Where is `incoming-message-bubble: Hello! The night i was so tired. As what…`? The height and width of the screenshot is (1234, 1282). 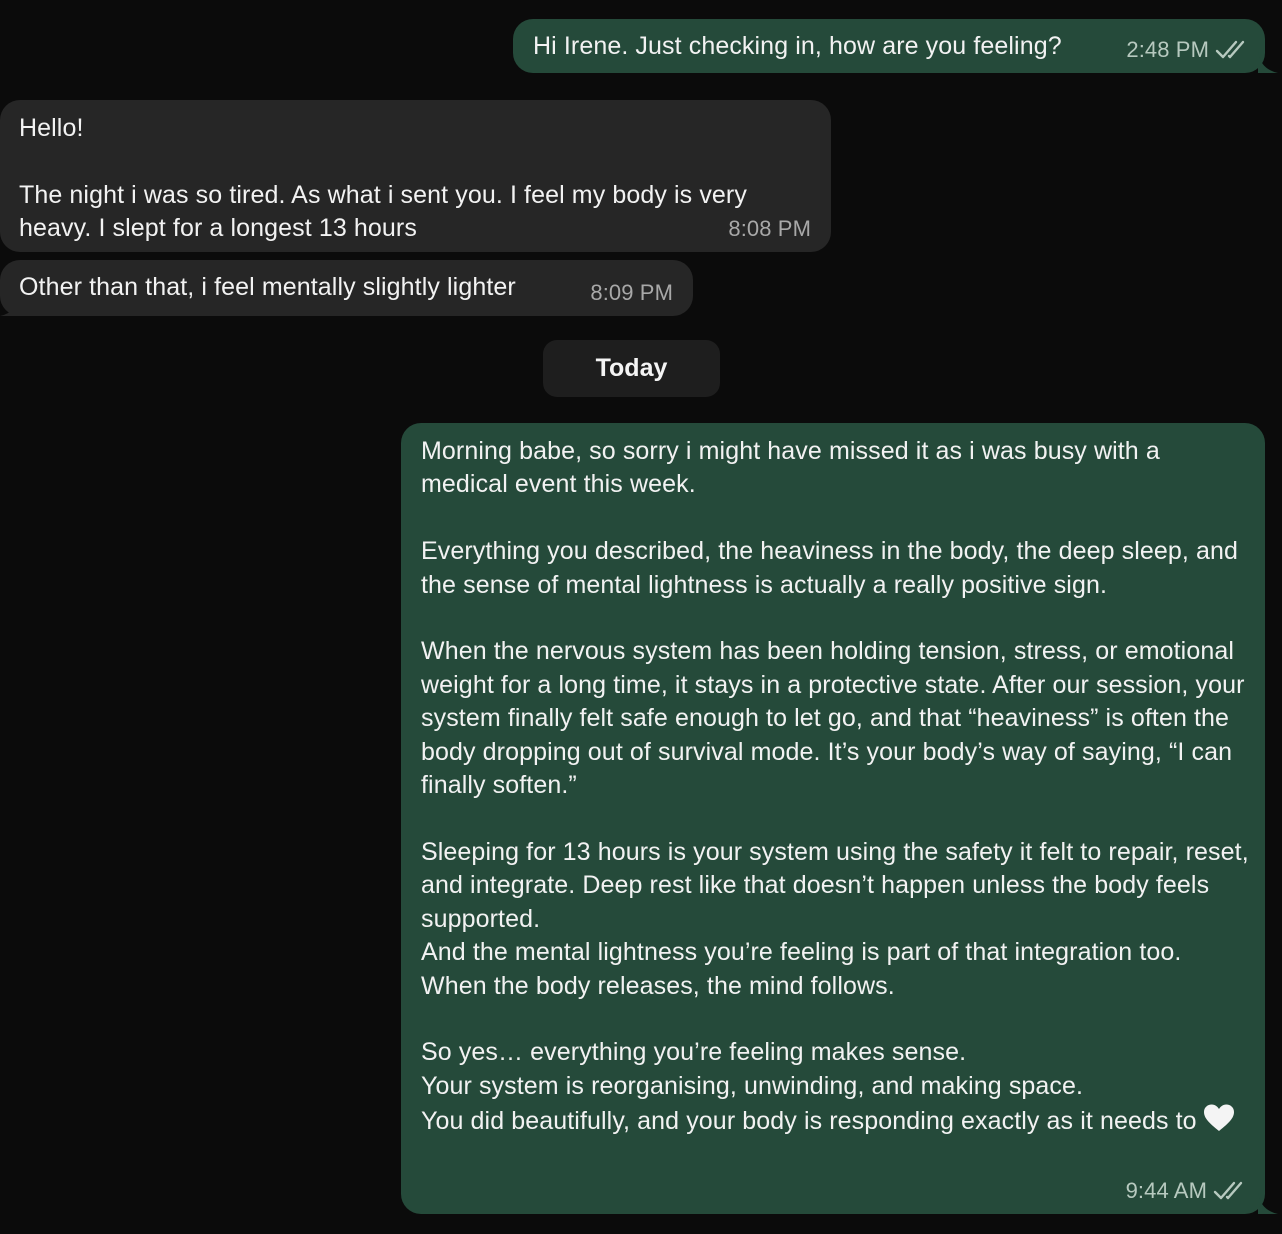
incoming-message-bubble: Hello! The night i was so tired. As what… is located at coordinates (415, 176).